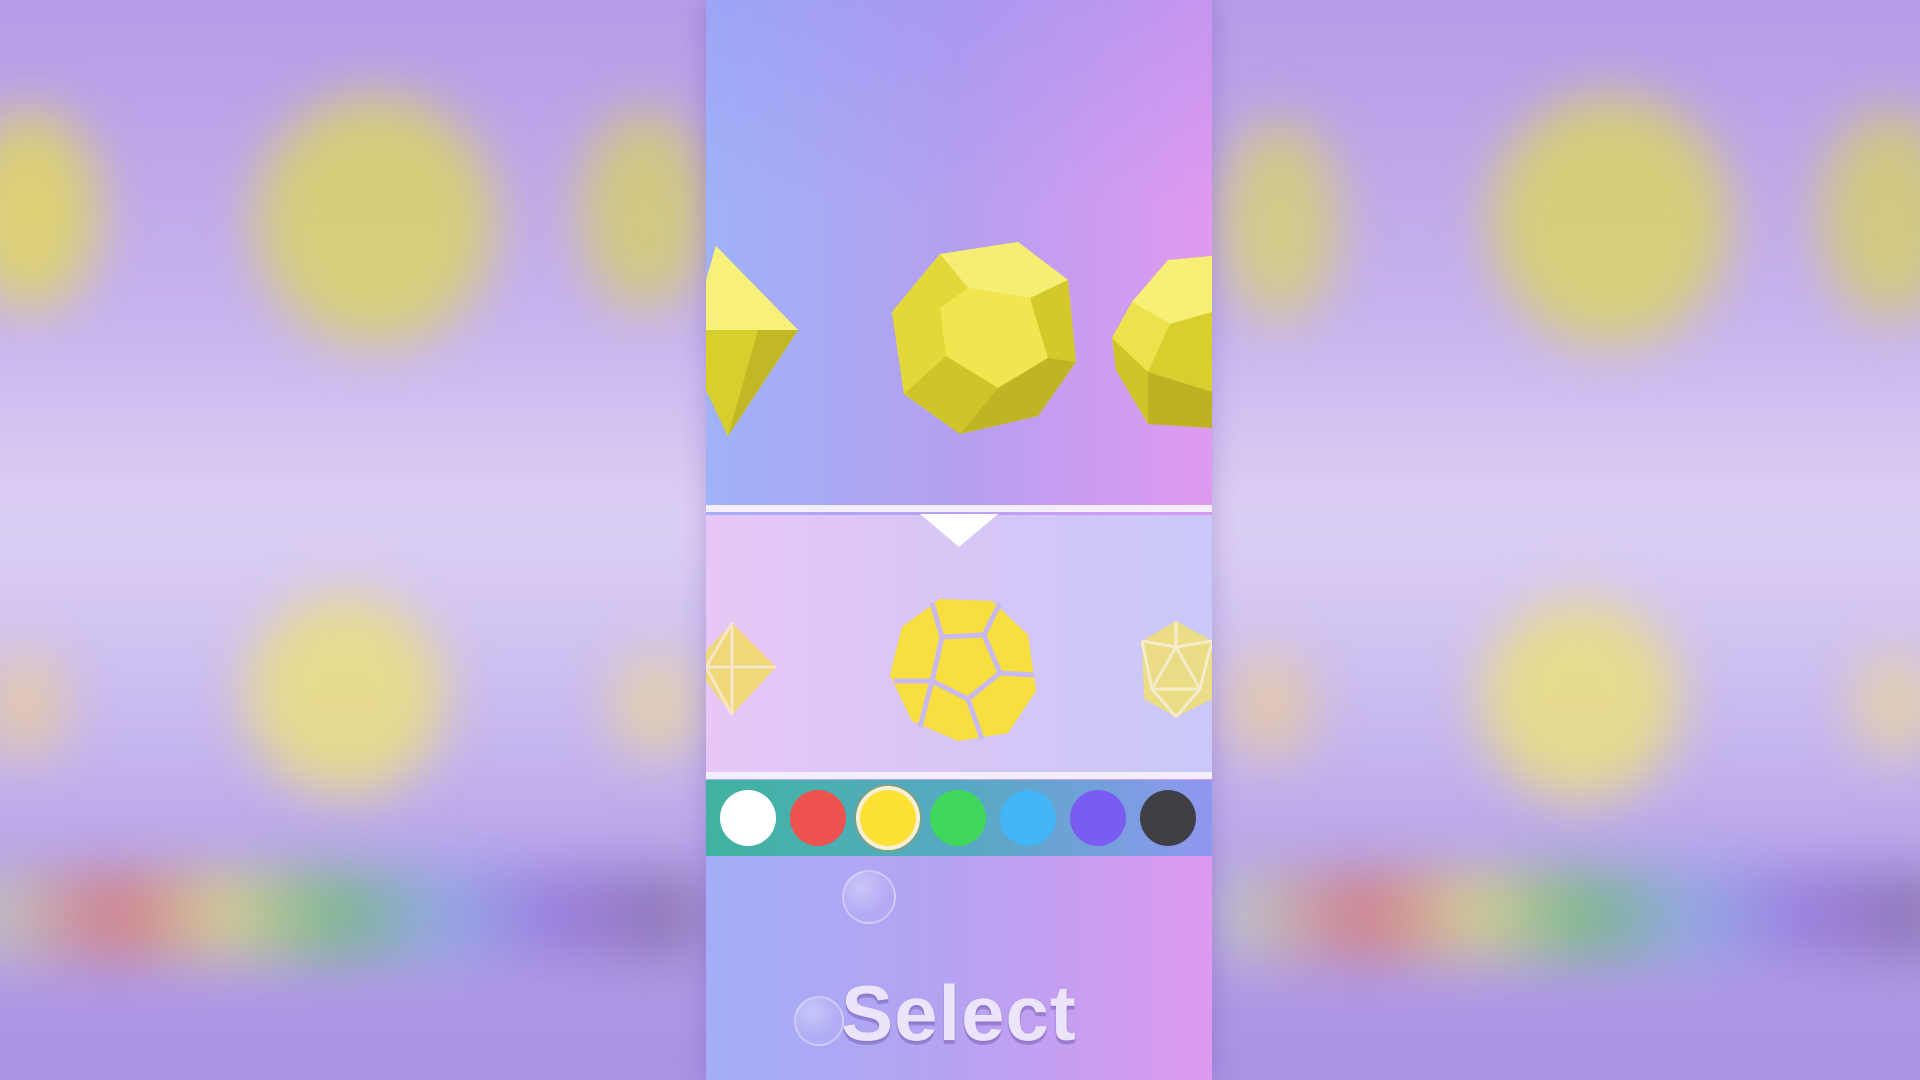  What do you see at coordinates (375, 220) in the screenshot?
I see `blurred-shape-center` at bounding box center [375, 220].